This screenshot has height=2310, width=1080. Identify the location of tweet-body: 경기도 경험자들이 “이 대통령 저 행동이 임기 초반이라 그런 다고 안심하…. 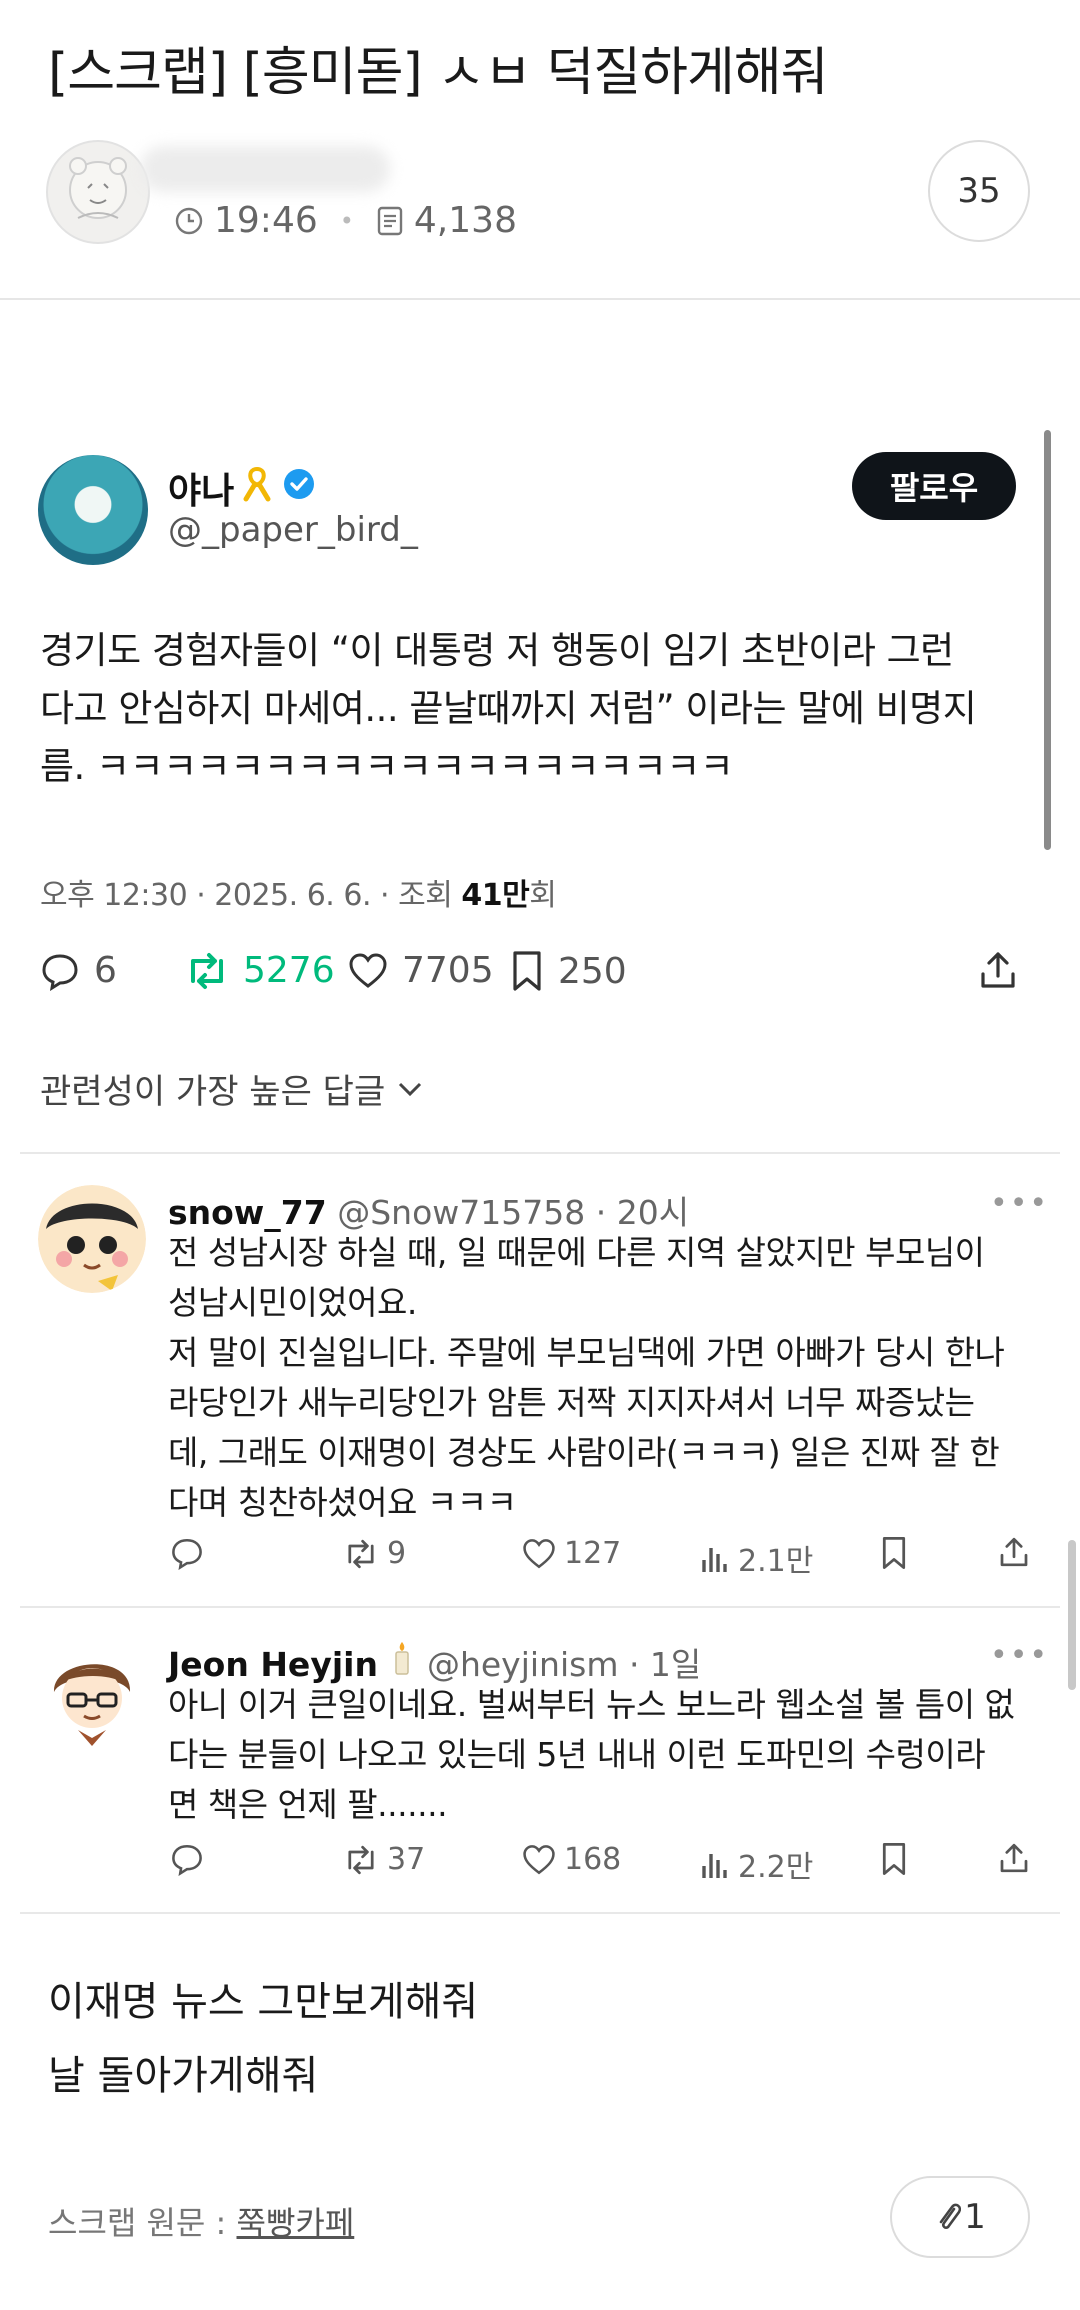
(535, 709).